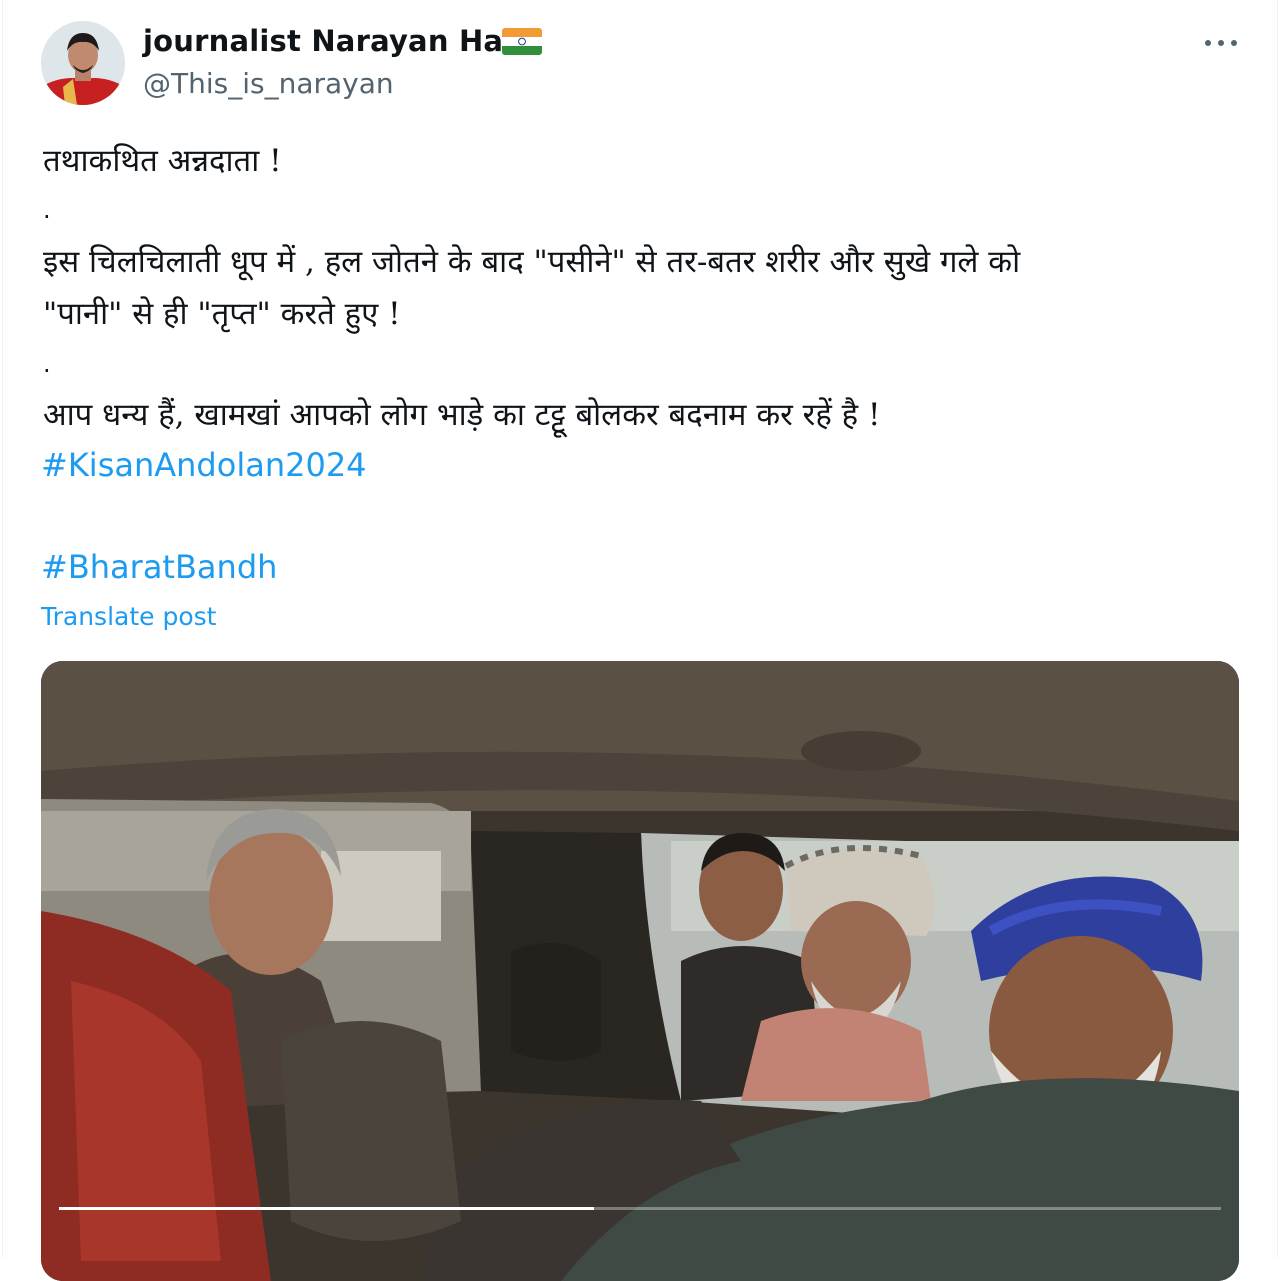 The width and height of the screenshot is (1280, 1281). Describe the element at coordinates (640, 1208) in the screenshot. I see `video-progress-bar` at that location.